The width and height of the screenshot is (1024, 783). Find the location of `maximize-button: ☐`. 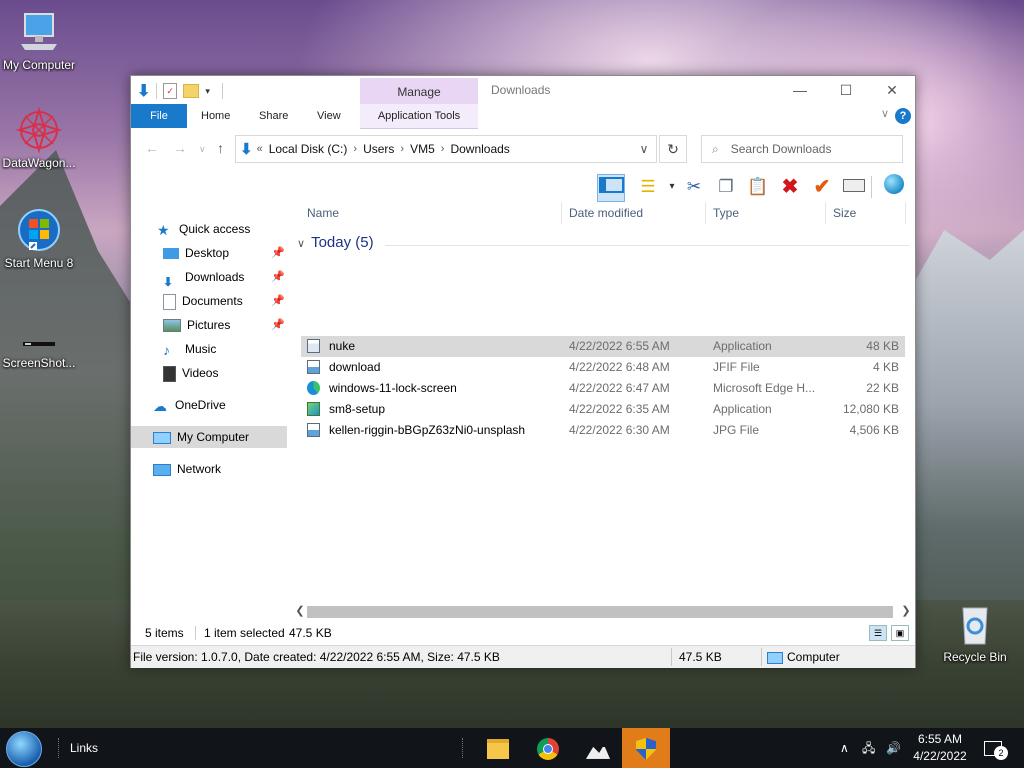

maximize-button: ☐ is located at coordinates (846, 90).